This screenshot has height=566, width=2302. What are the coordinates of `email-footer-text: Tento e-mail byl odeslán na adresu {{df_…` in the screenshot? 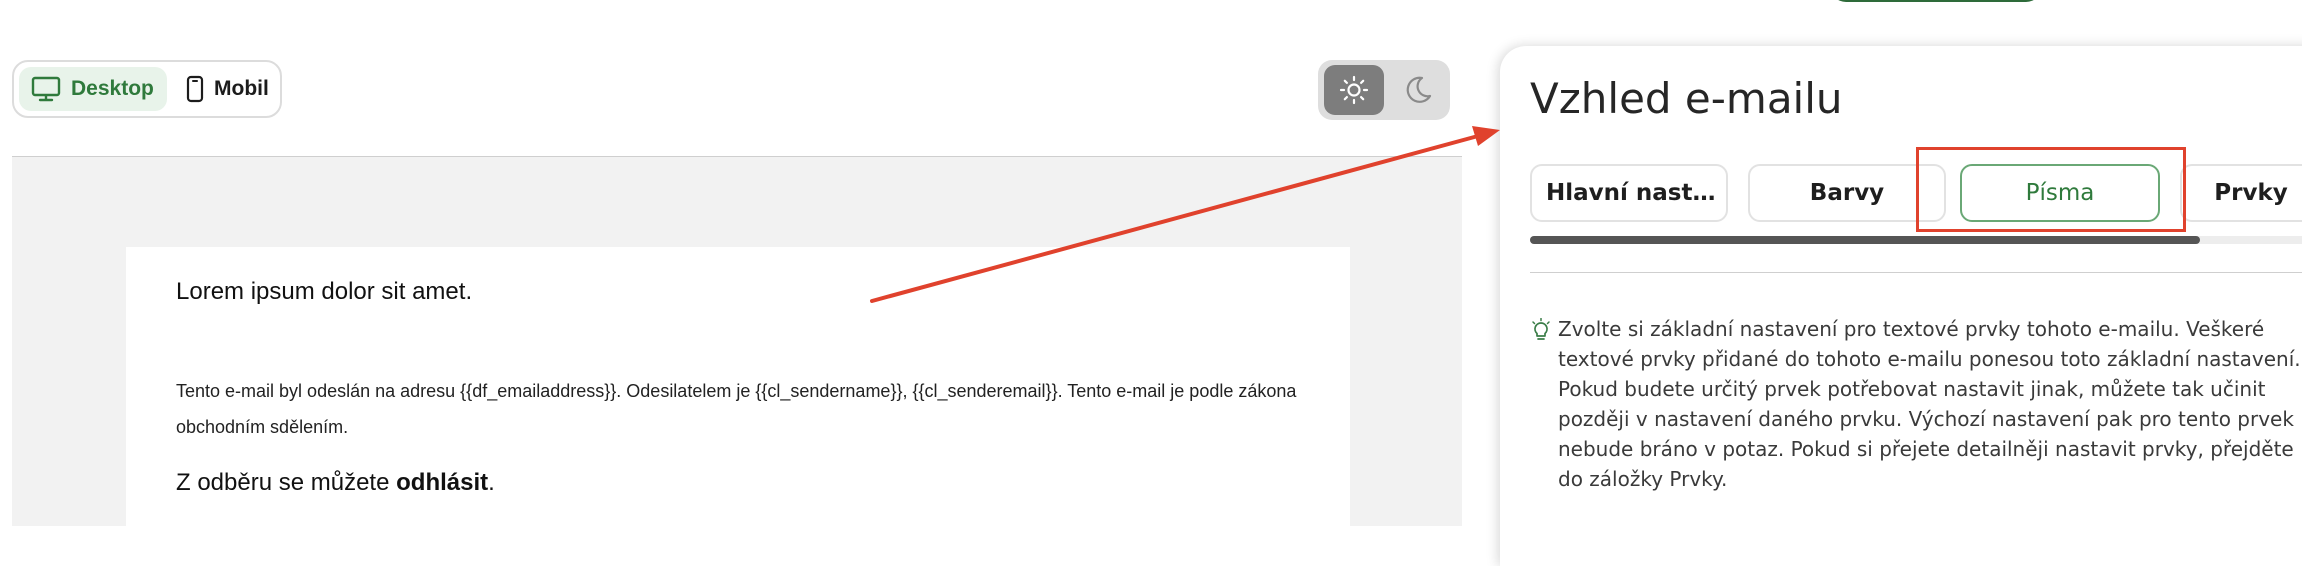 It's located at (736, 409).